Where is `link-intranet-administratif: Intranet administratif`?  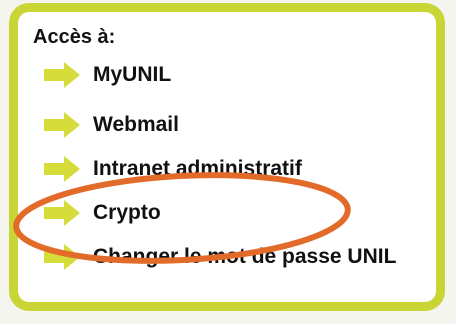
link-intranet-administratif: Intranet administratif is located at coordinates (223, 168).